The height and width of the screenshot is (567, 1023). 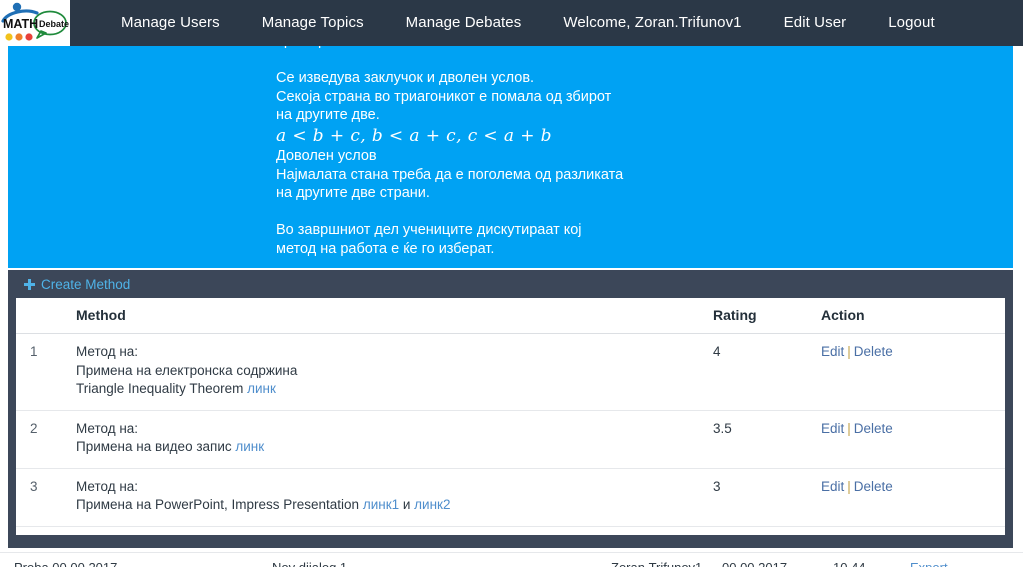 What do you see at coordinates (761, 530) in the screenshot?
I see `rating-cell: 2.5` at bounding box center [761, 530].